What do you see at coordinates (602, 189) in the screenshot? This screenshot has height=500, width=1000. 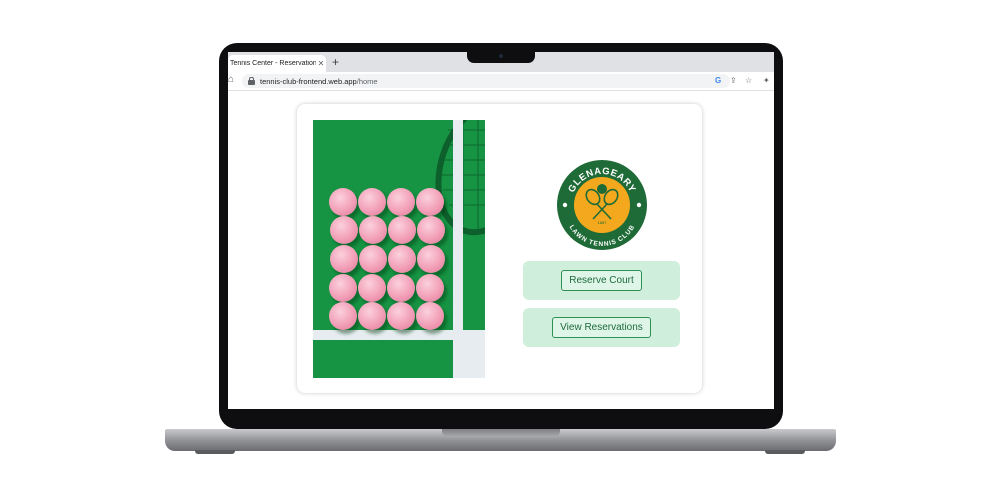 I see `tree-icon` at bounding box center [602, 189].